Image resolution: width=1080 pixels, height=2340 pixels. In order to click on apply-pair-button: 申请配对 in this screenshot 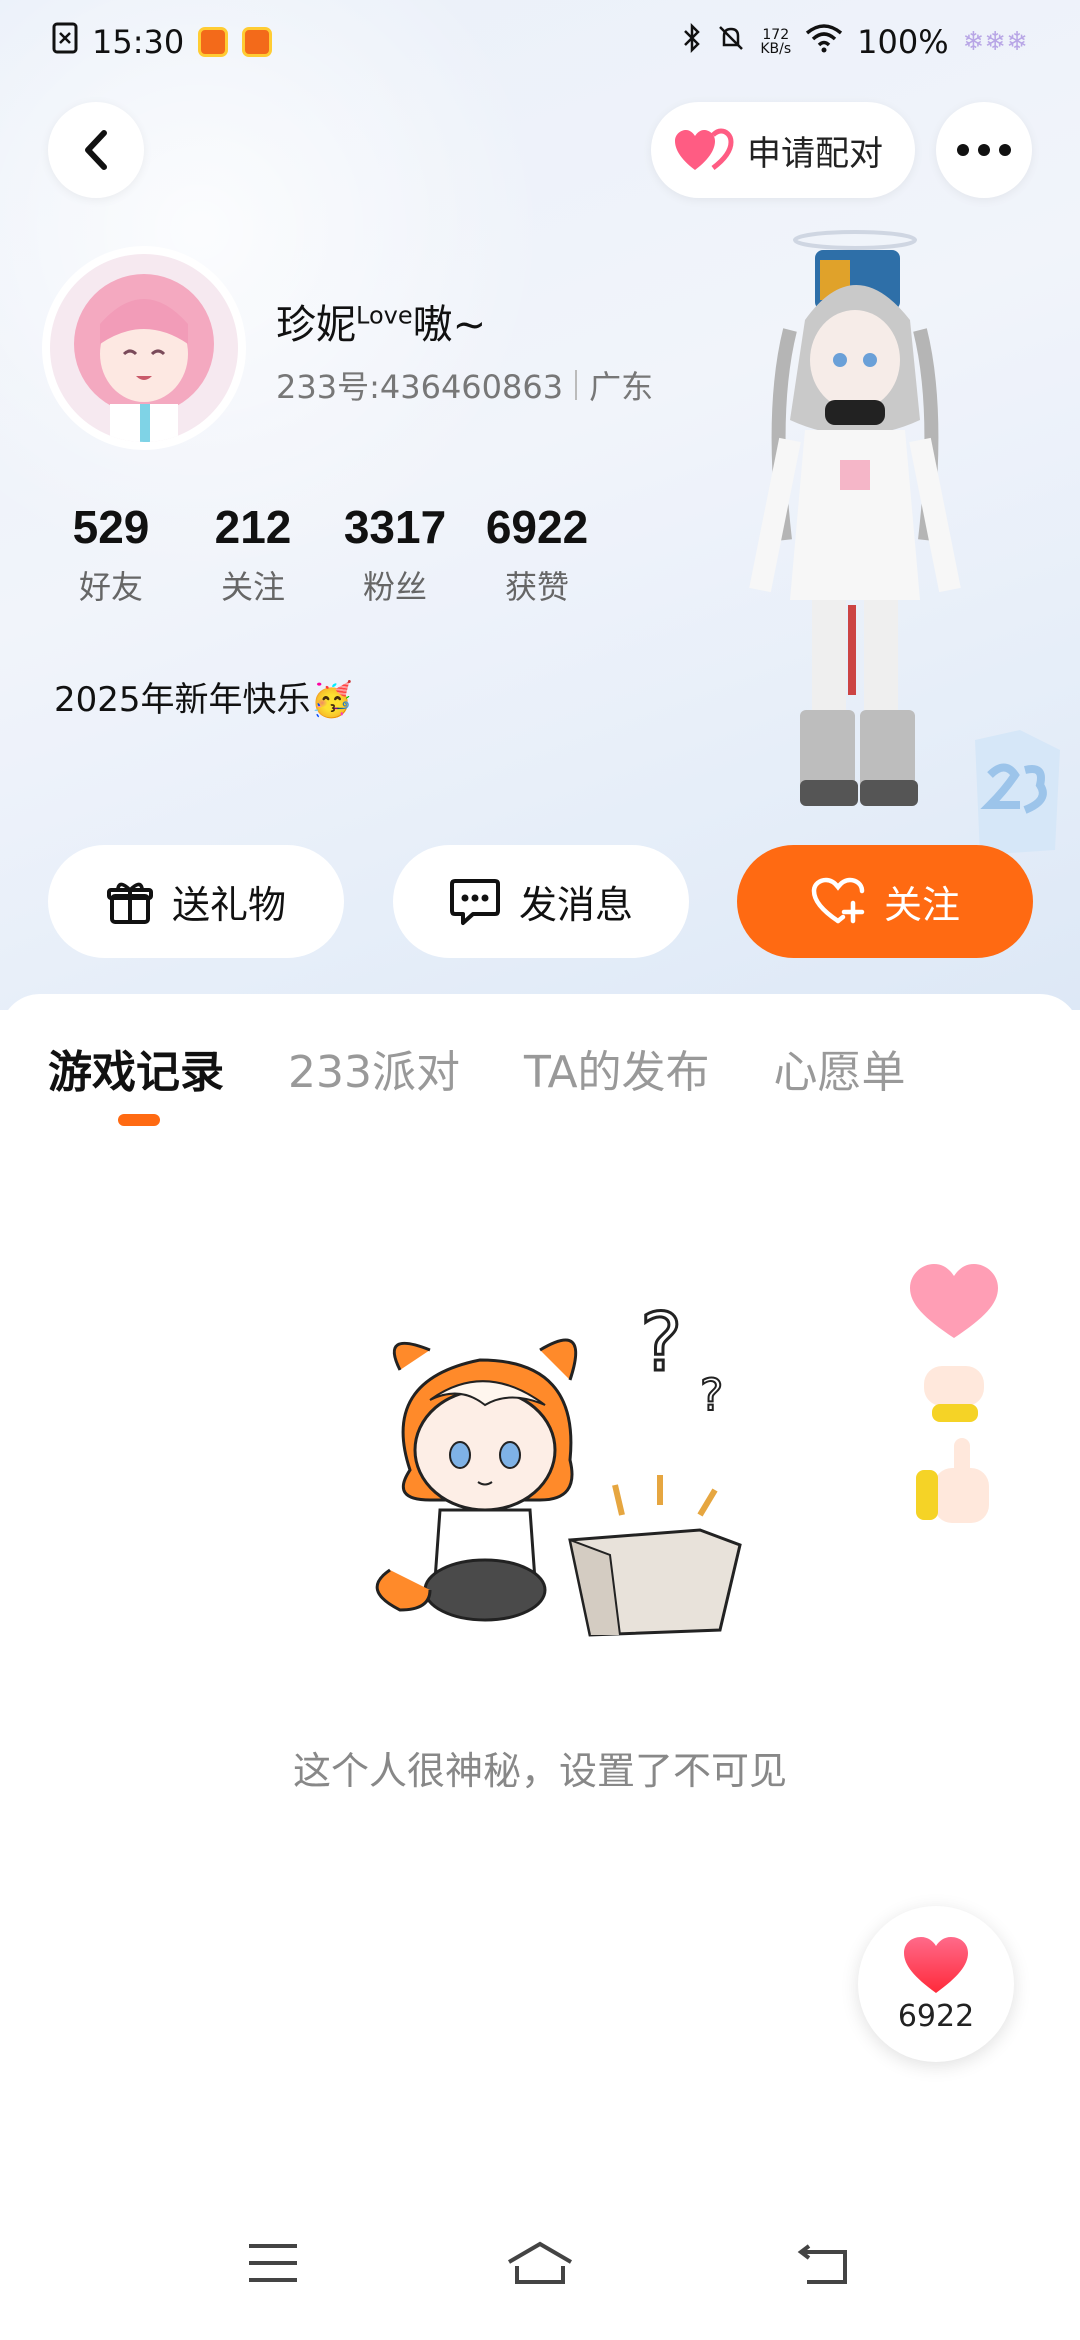, I will do `click(783, 150)`.